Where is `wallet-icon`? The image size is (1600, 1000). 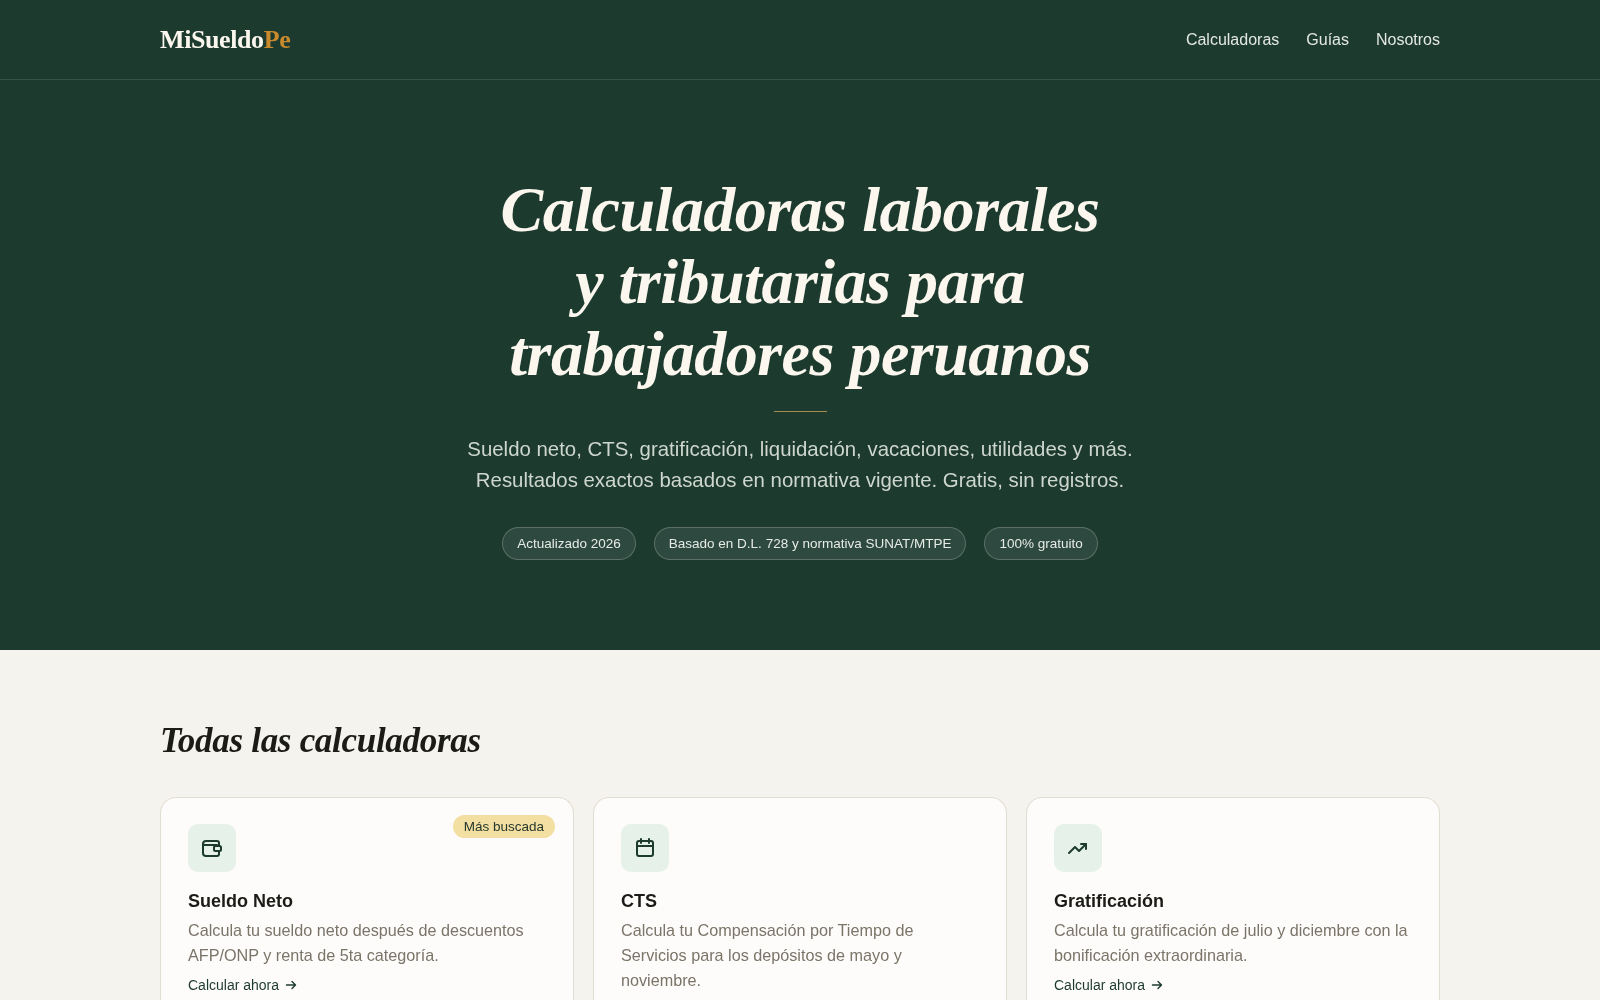 wallet-icon is located at coordinates (212, 848).